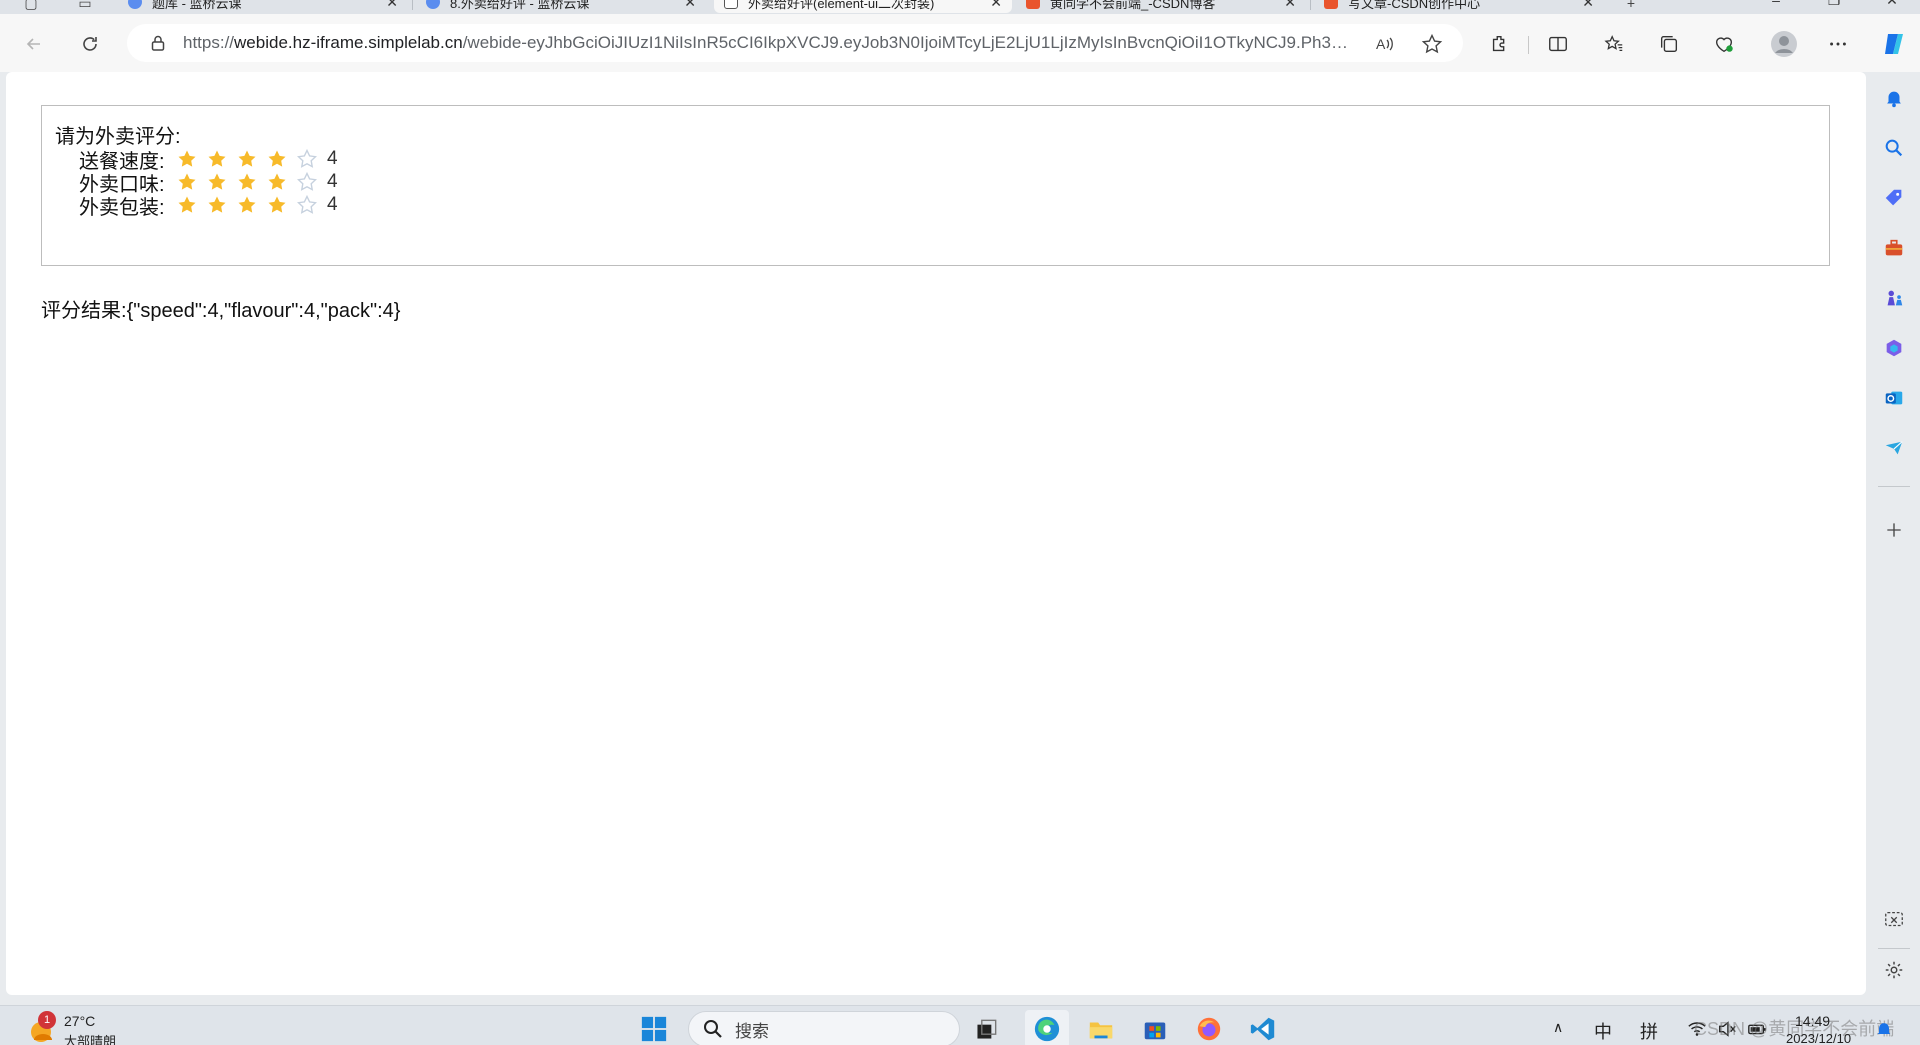  What do you see at coordinates (1894, 248) in the screenshot?
I see `toolbox-icon` at bounding box center [1894, 248].